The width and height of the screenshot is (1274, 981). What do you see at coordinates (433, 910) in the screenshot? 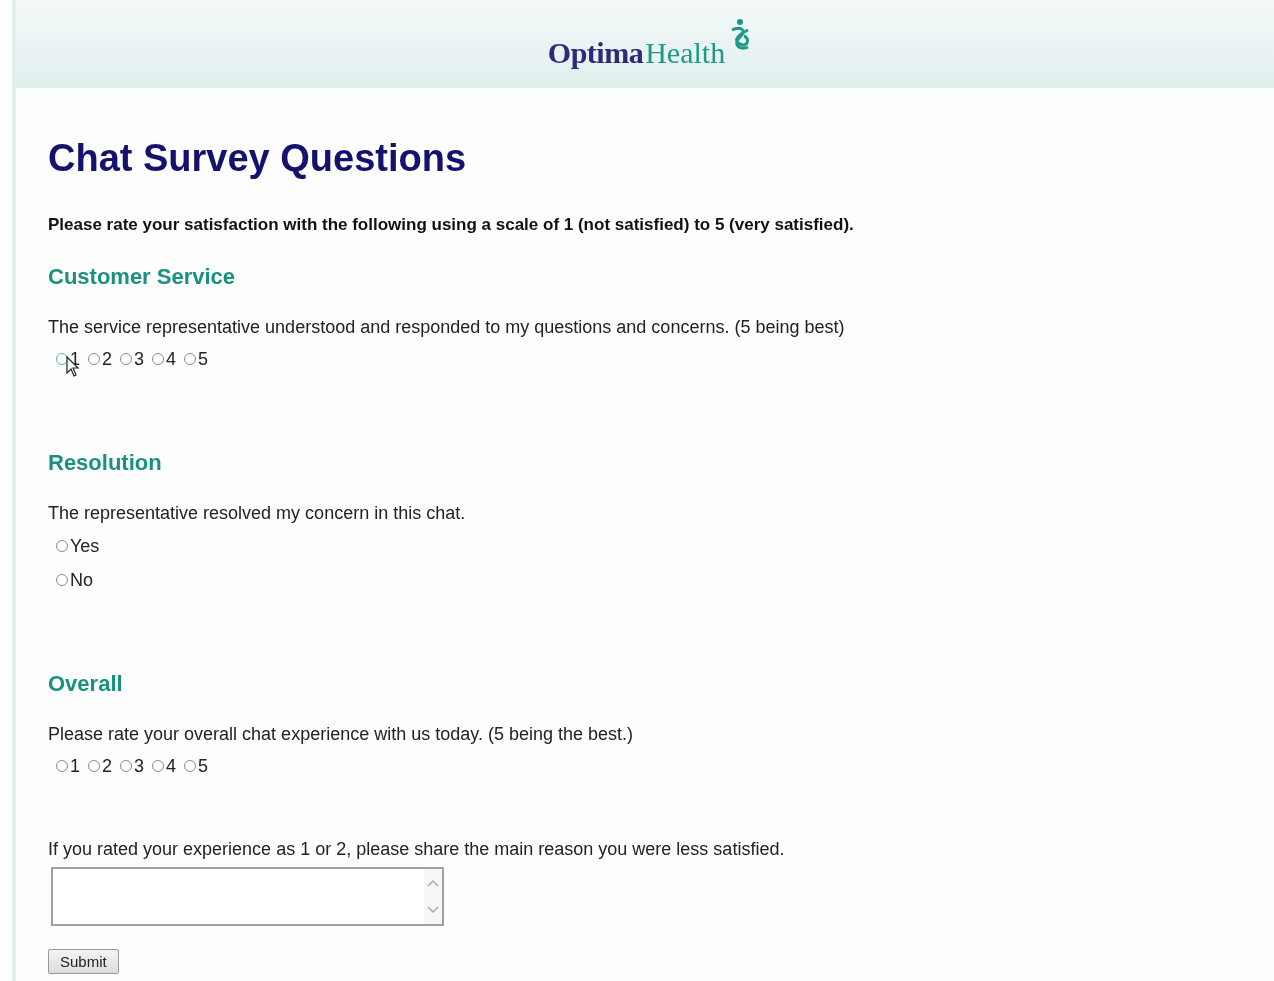
I see `scroll-down-icon` at bounding box center [433, 910].